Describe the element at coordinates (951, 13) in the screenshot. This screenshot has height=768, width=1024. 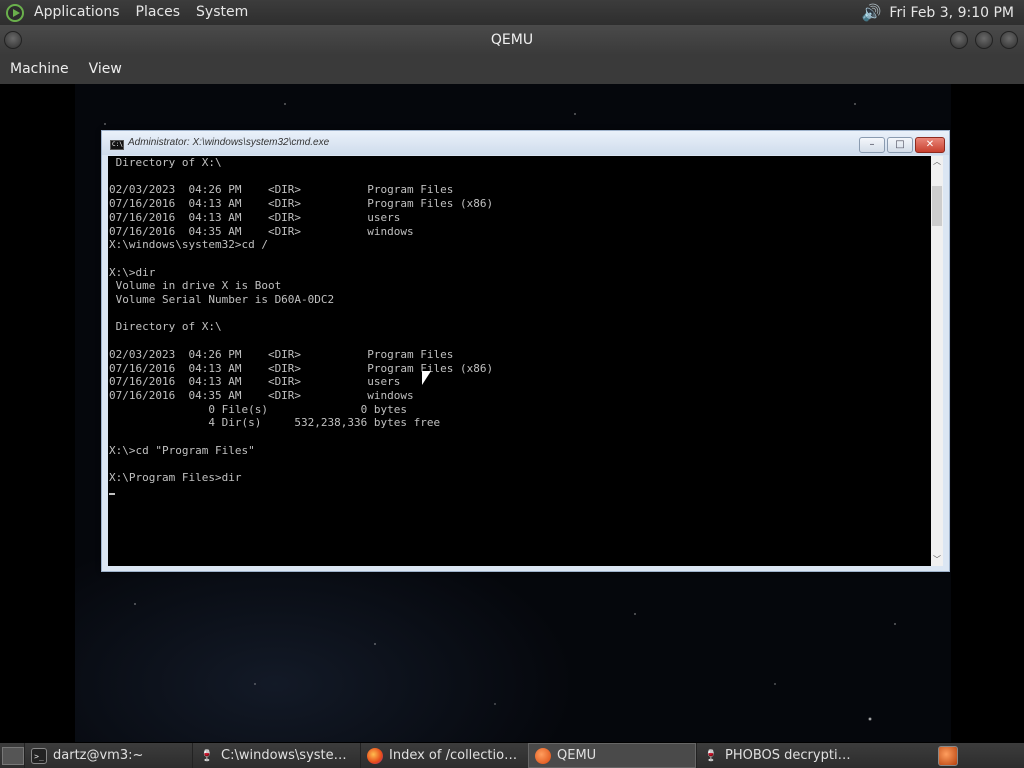
I see `clock: Fri Feb 3, 9:10 PM` at that location.